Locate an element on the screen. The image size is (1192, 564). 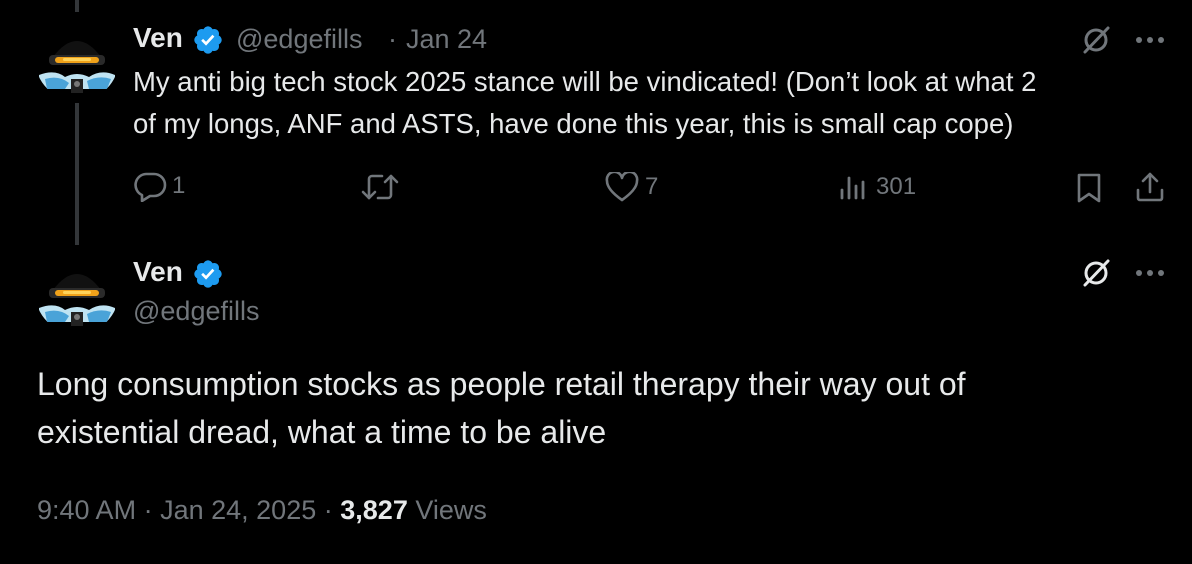
reply-count: 1 is located at coordinates (179, 185).